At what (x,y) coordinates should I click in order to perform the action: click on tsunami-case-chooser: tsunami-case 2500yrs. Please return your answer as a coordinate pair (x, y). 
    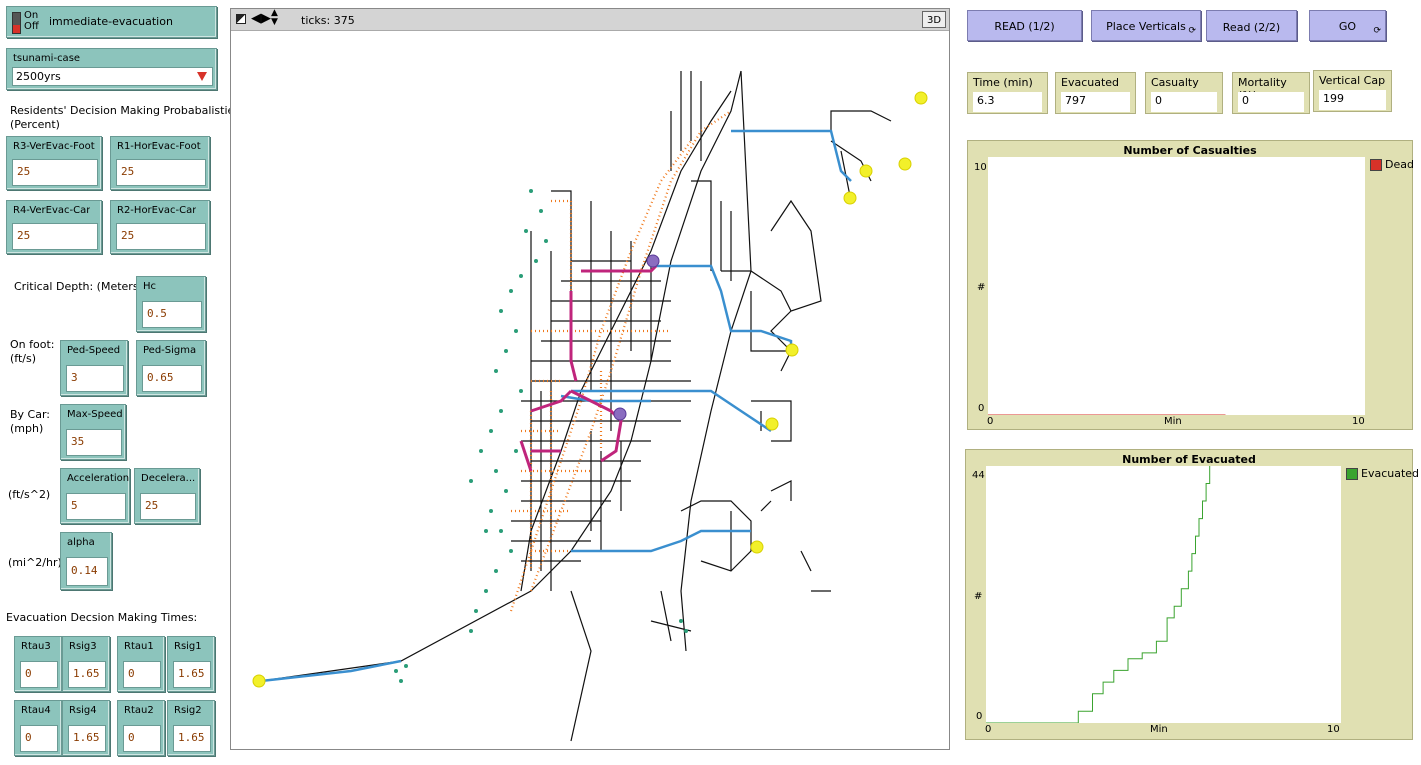
    Looking at the image, I should click on (111, 69).